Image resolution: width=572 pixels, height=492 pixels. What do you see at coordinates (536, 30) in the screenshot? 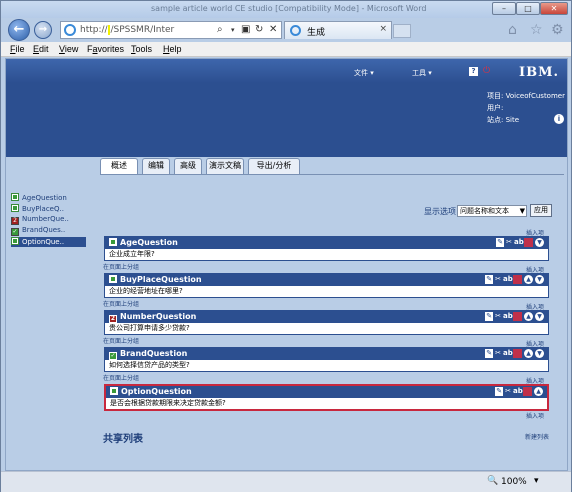
I see `favorites-star-icon: ☆` at bounding box center [536, 30].